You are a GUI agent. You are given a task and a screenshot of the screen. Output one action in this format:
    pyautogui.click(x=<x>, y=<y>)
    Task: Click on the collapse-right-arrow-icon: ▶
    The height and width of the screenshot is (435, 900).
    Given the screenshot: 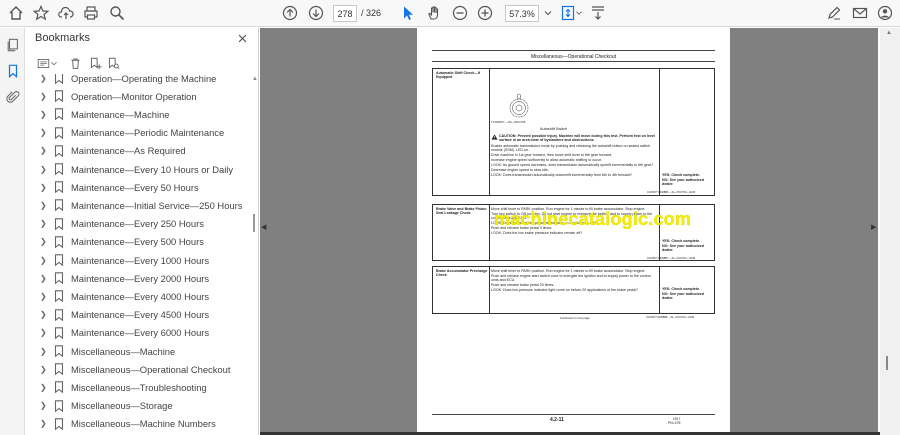 What is the action you would take?
    pyautogui.click(x=873, y=227)
    